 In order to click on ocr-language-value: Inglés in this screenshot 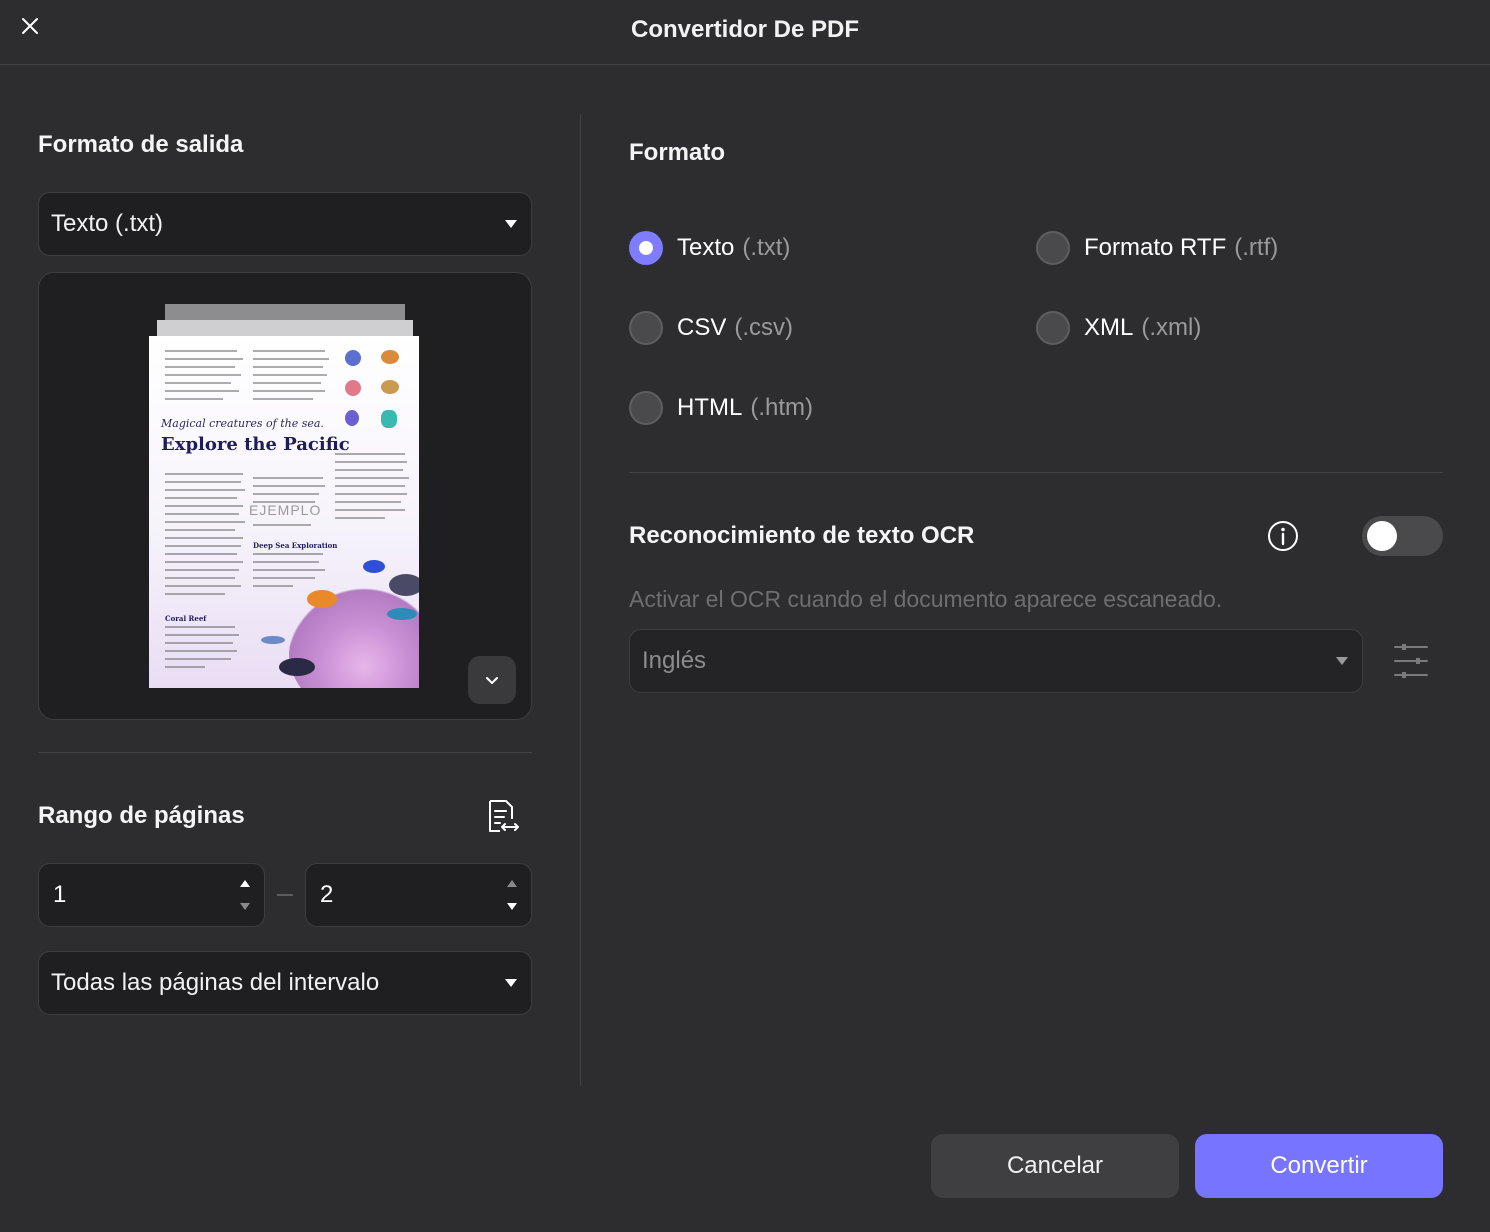, I will do `click(674, 660)`.